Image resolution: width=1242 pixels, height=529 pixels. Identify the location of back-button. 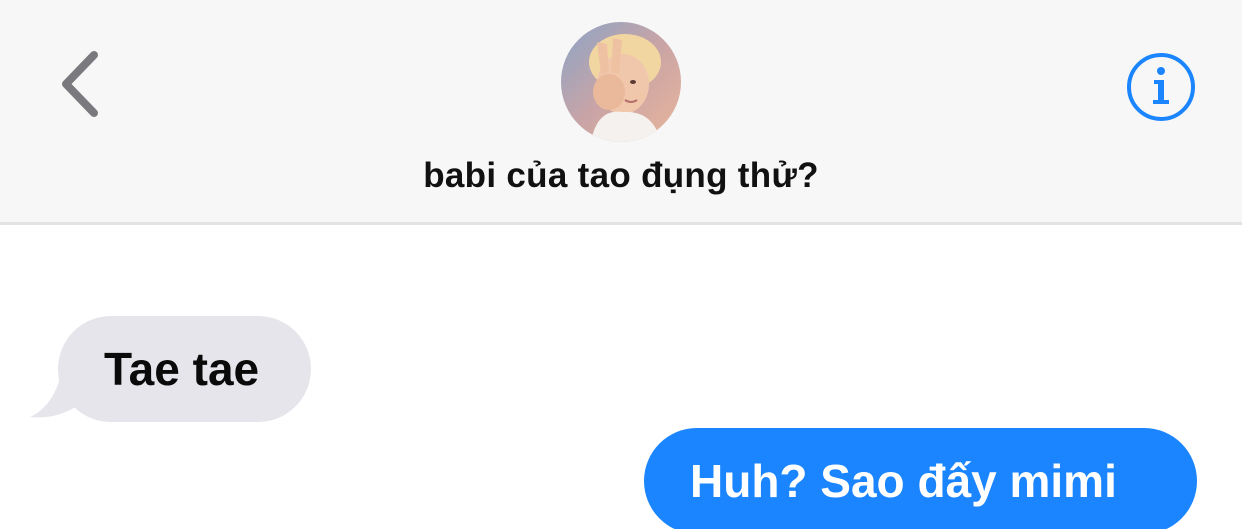
(80, 84).